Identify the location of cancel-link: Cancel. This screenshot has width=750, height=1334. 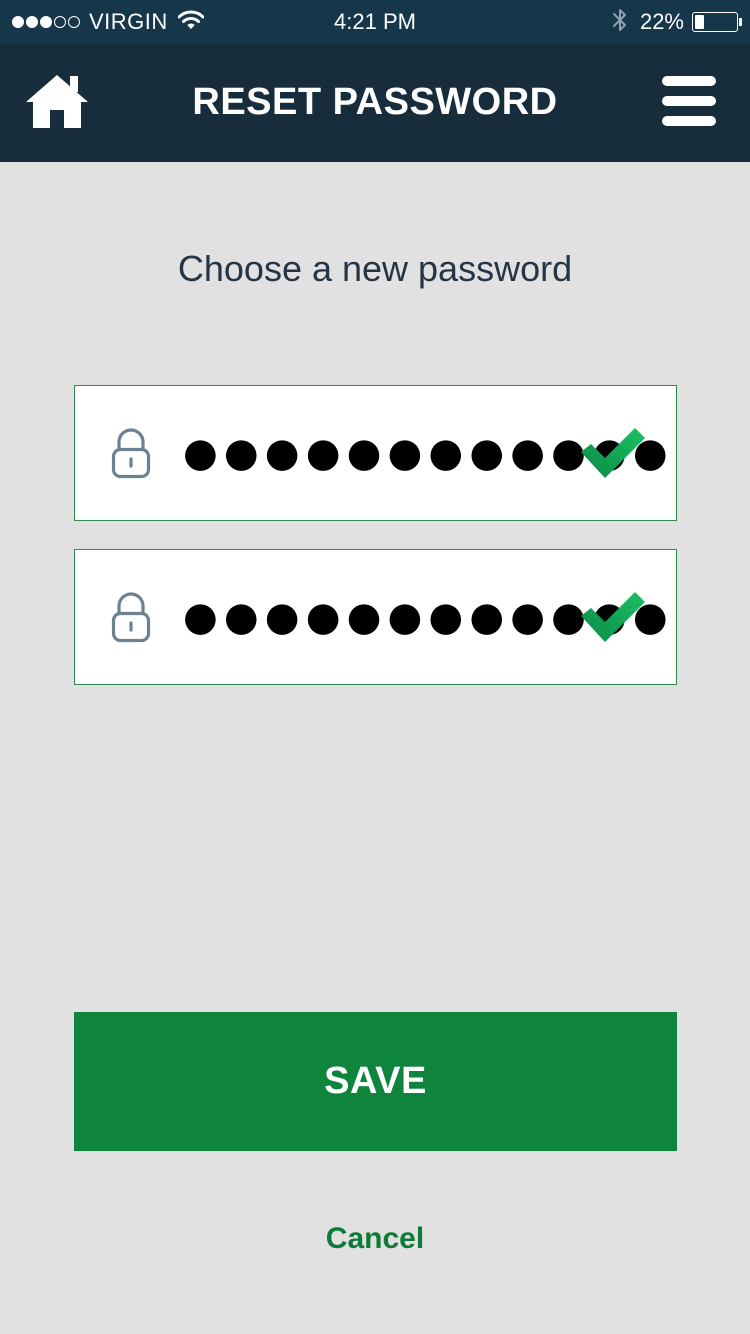
(375, 1239).